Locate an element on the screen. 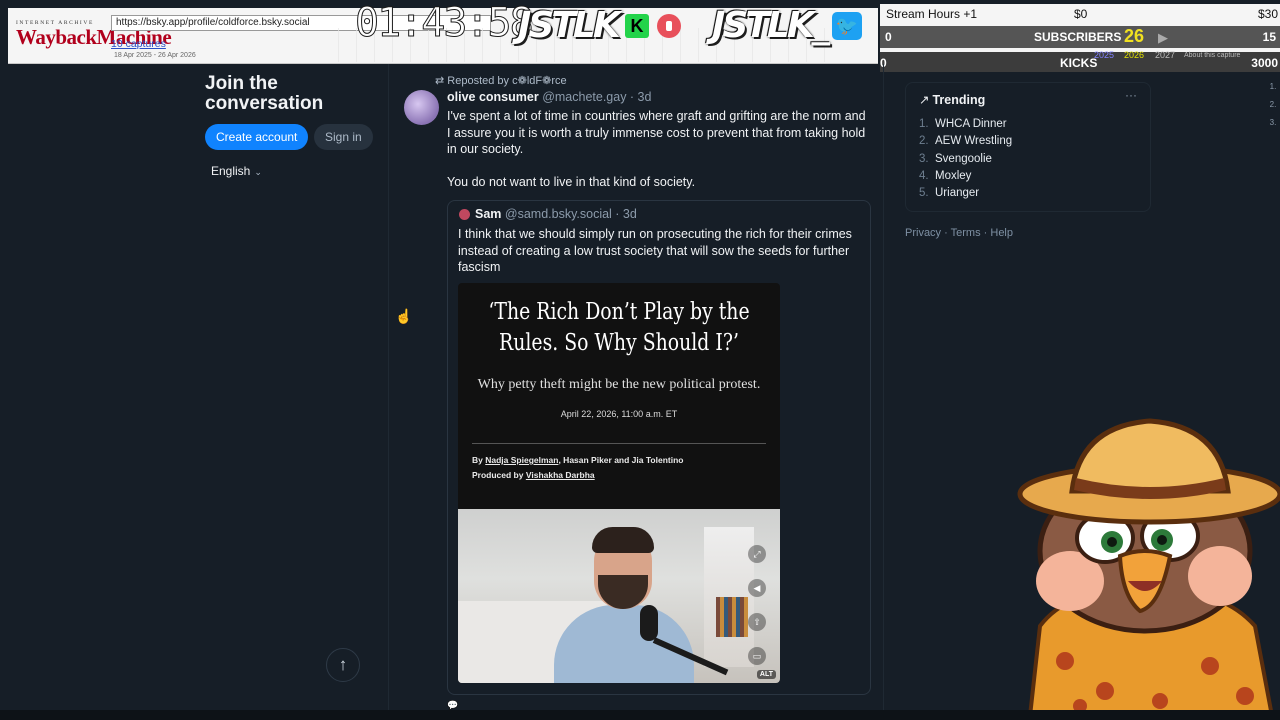 Image resolution: width=1280 pixels, height=720 pixels. trending-icon: ↗ is located at coordinates (924, 100).